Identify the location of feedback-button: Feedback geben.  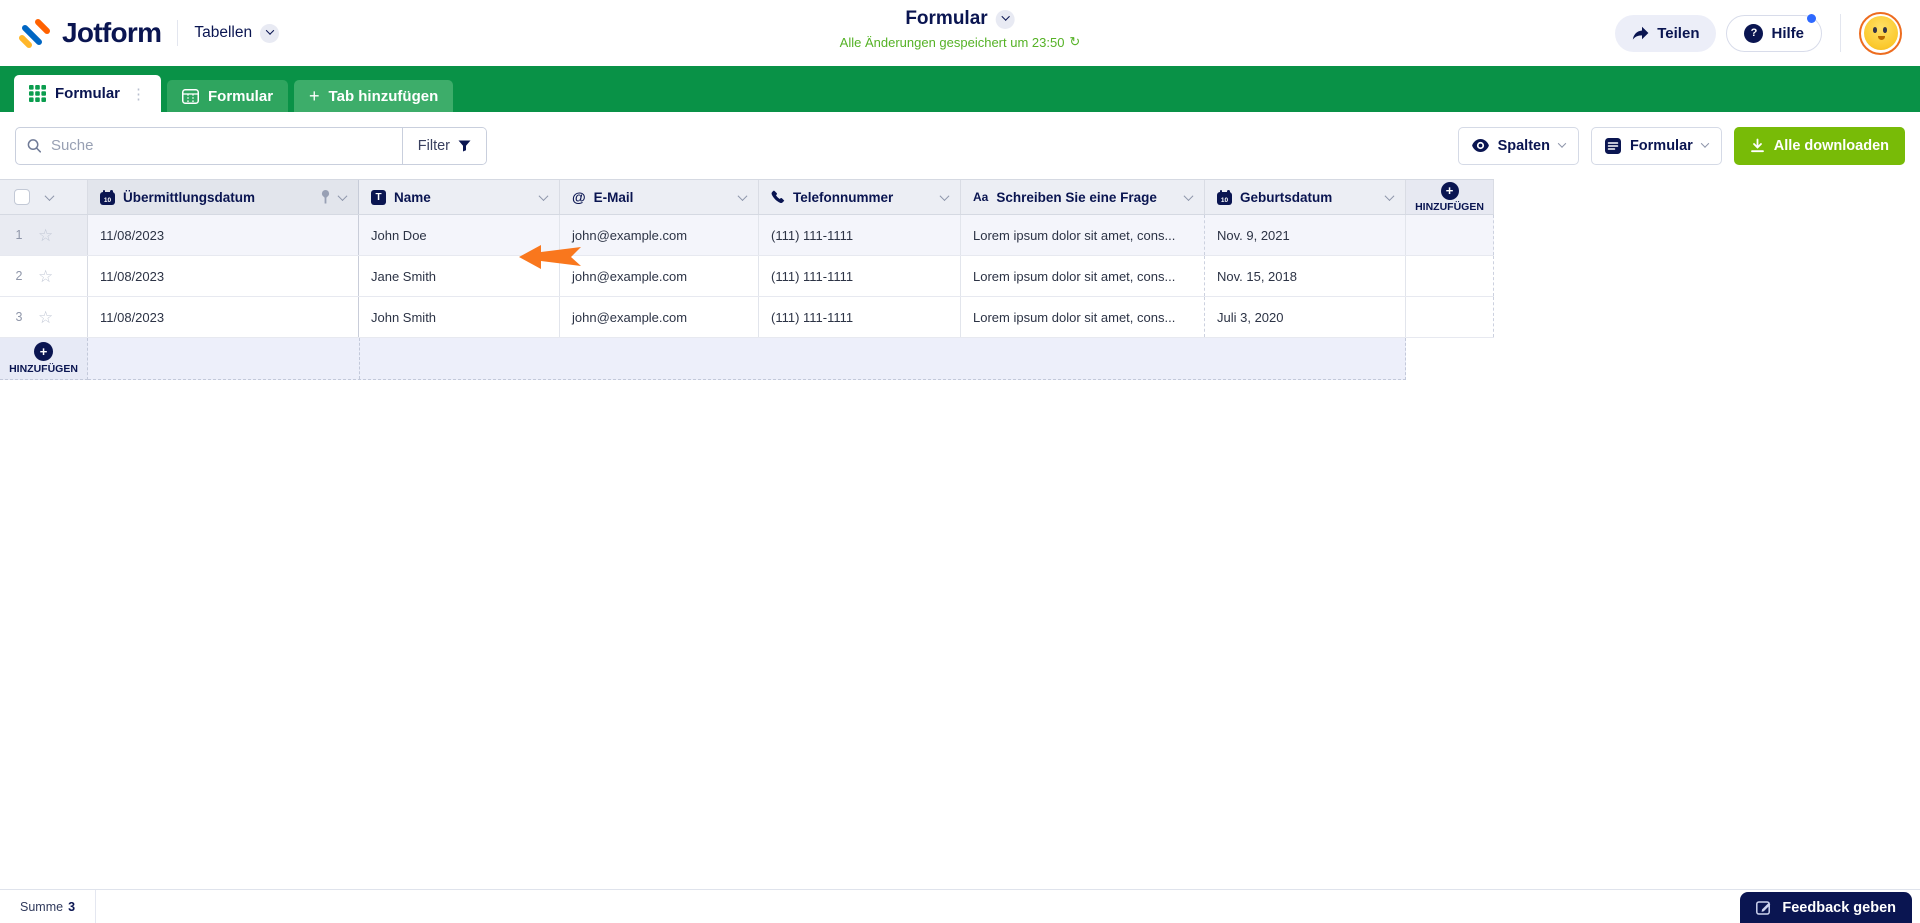
(1826, 907).